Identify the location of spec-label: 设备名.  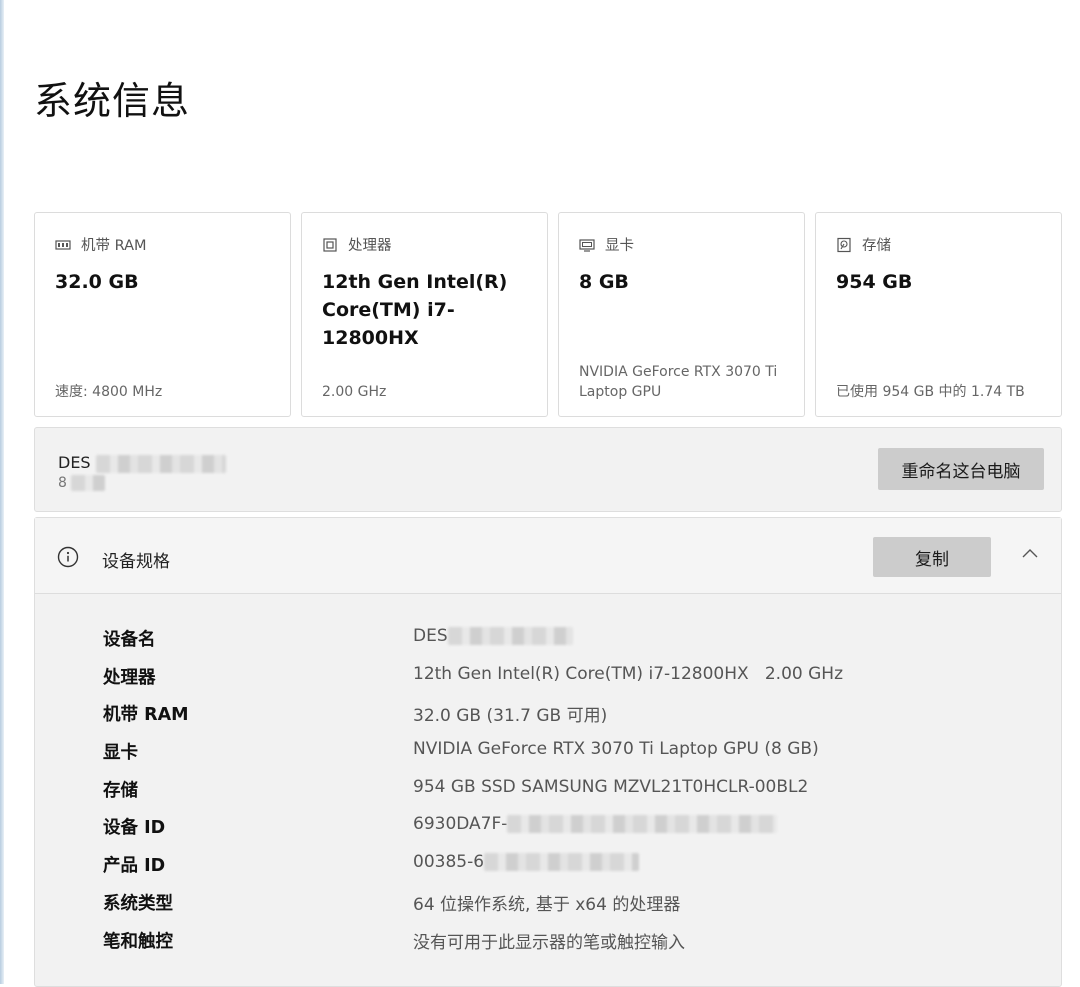
(129, 640).